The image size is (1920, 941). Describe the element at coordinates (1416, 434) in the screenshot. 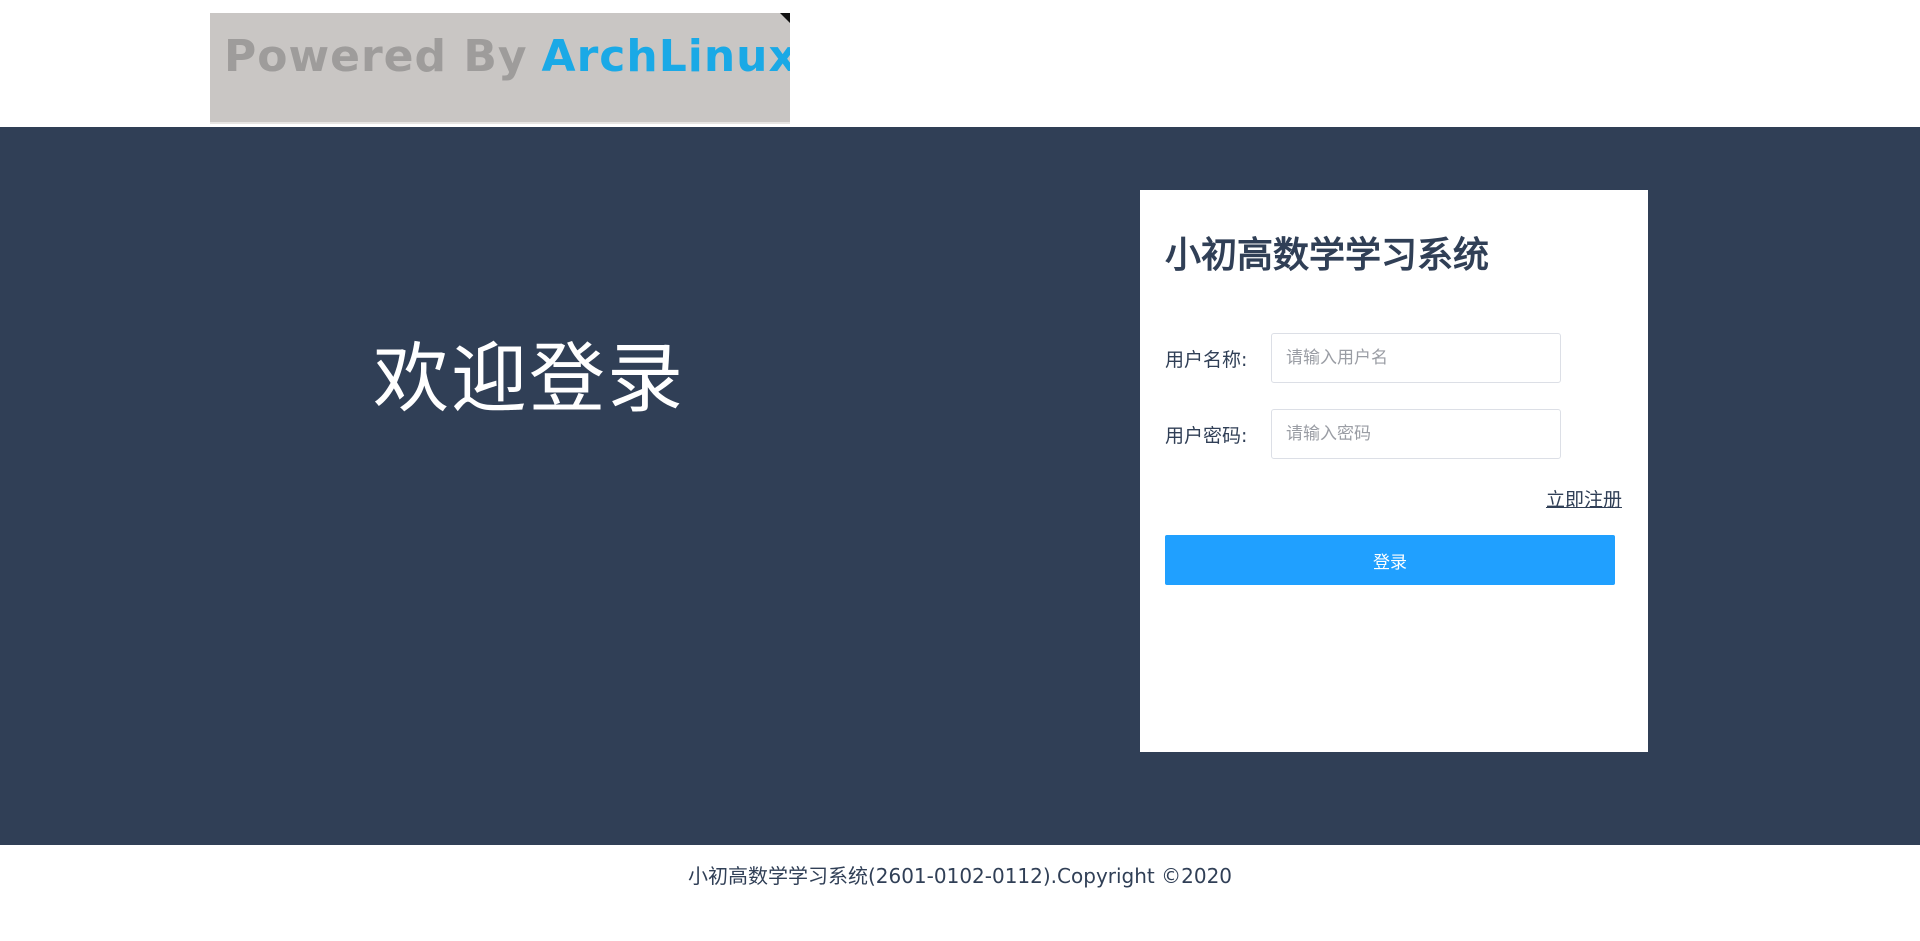

I see `password-input` at that location.